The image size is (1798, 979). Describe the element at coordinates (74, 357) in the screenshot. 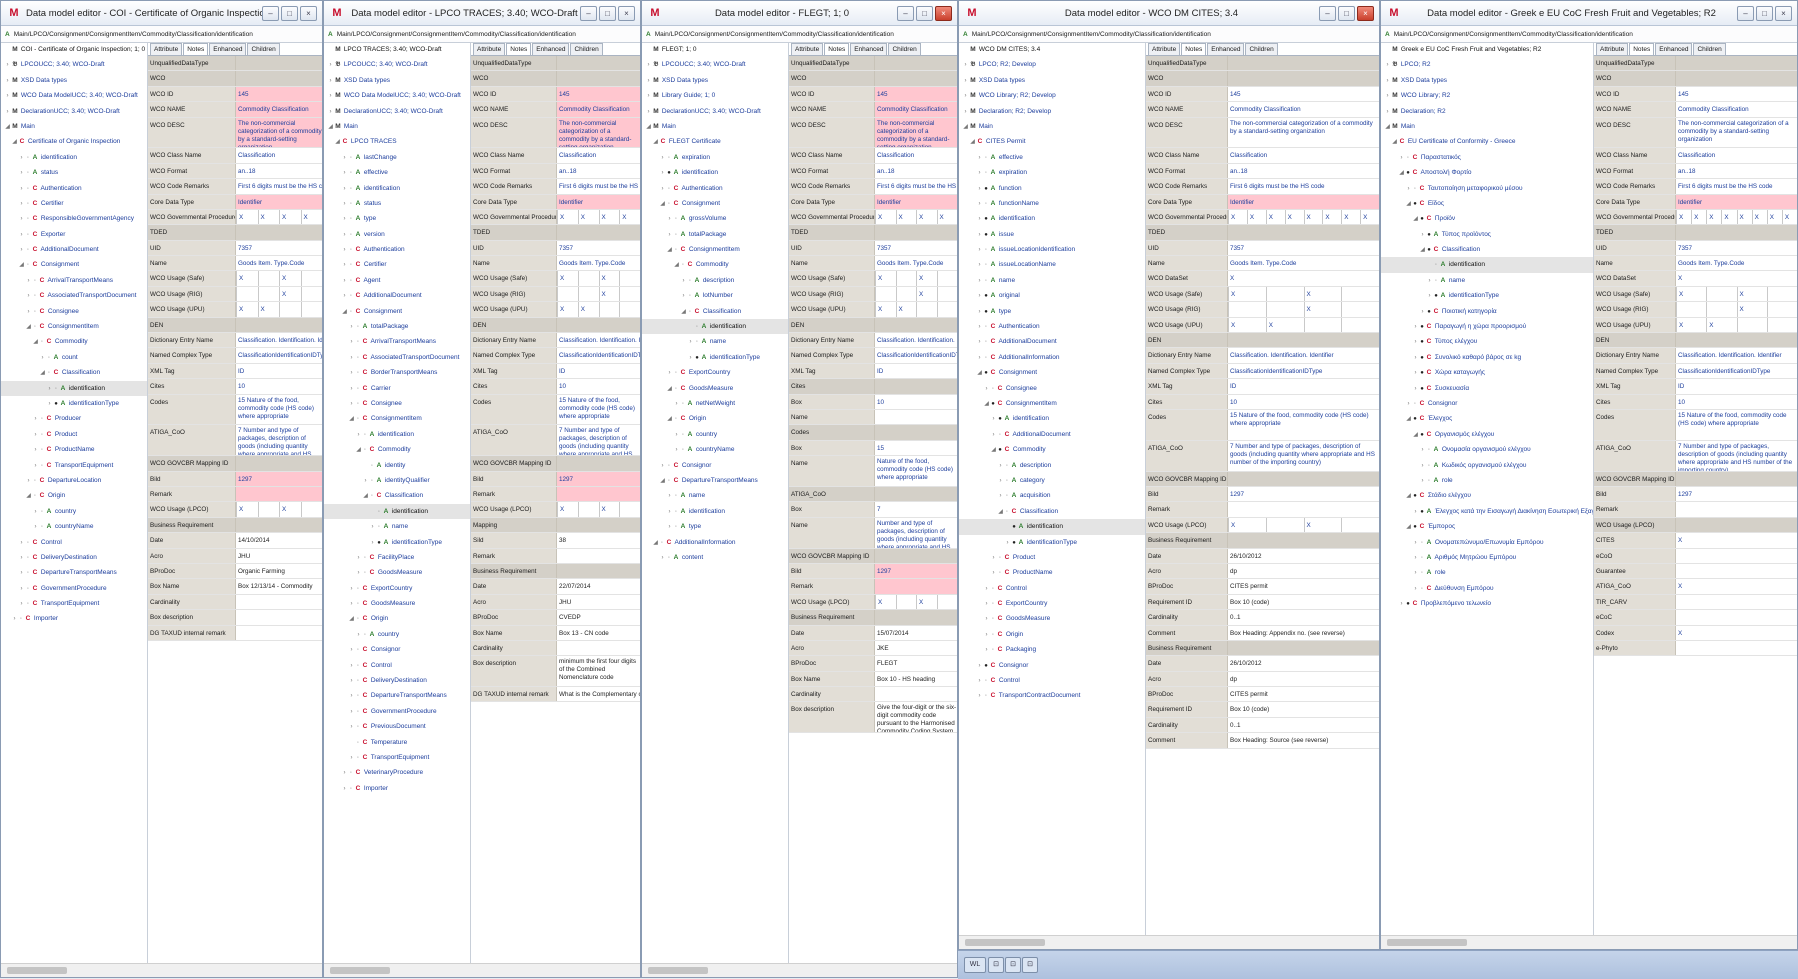

I see `tree-node: › ◦ A count` at that location.